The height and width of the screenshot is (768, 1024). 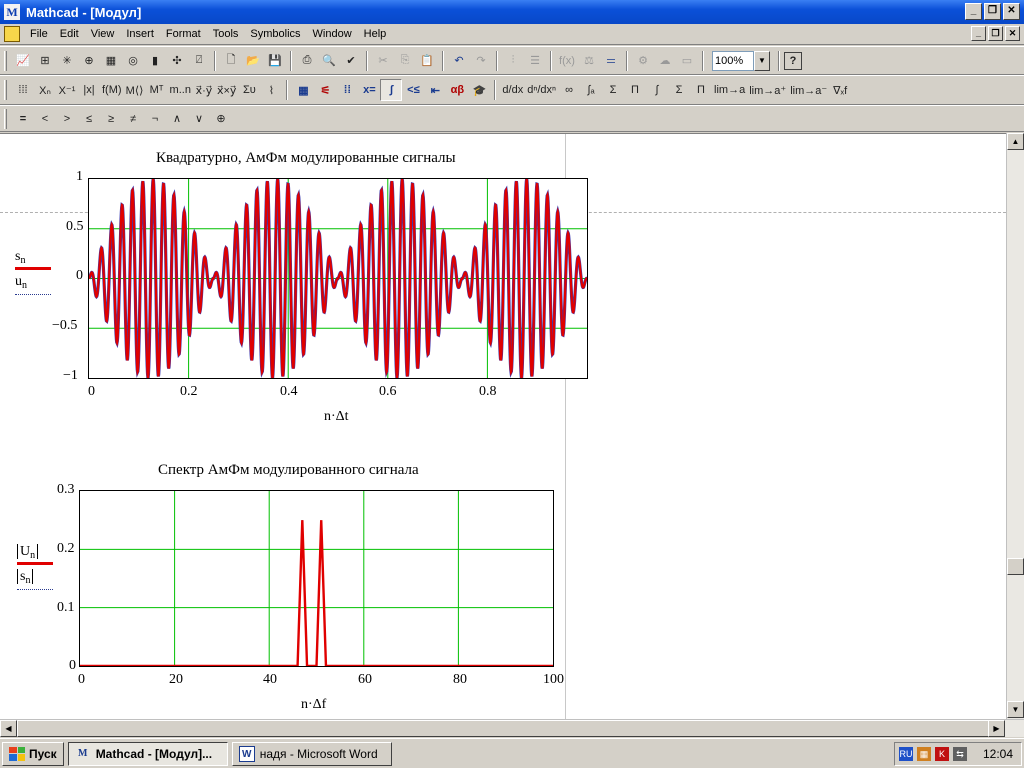 What do you see at coordinates (69, 34) in the screenshot?
I see `menu-edit: Edit` at bounding box center [69, 34].